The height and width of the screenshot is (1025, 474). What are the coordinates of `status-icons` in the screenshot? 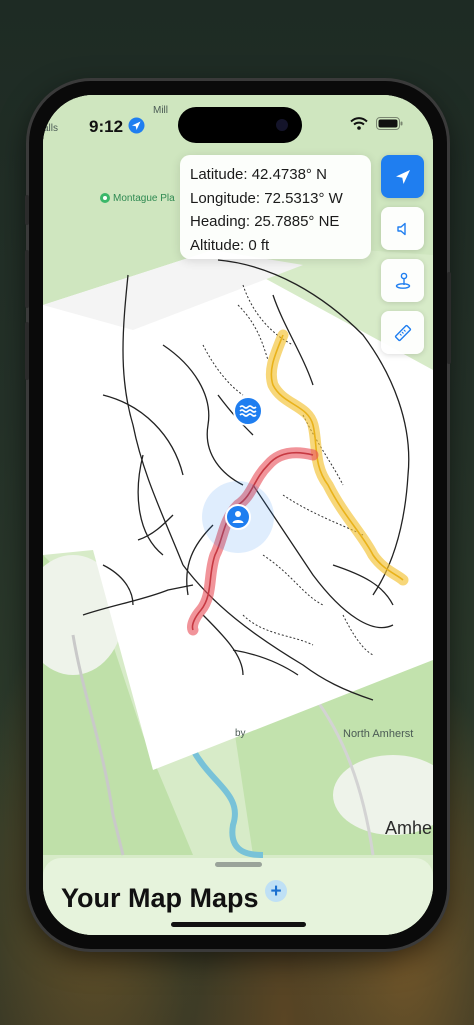 It's located at (376, 123).